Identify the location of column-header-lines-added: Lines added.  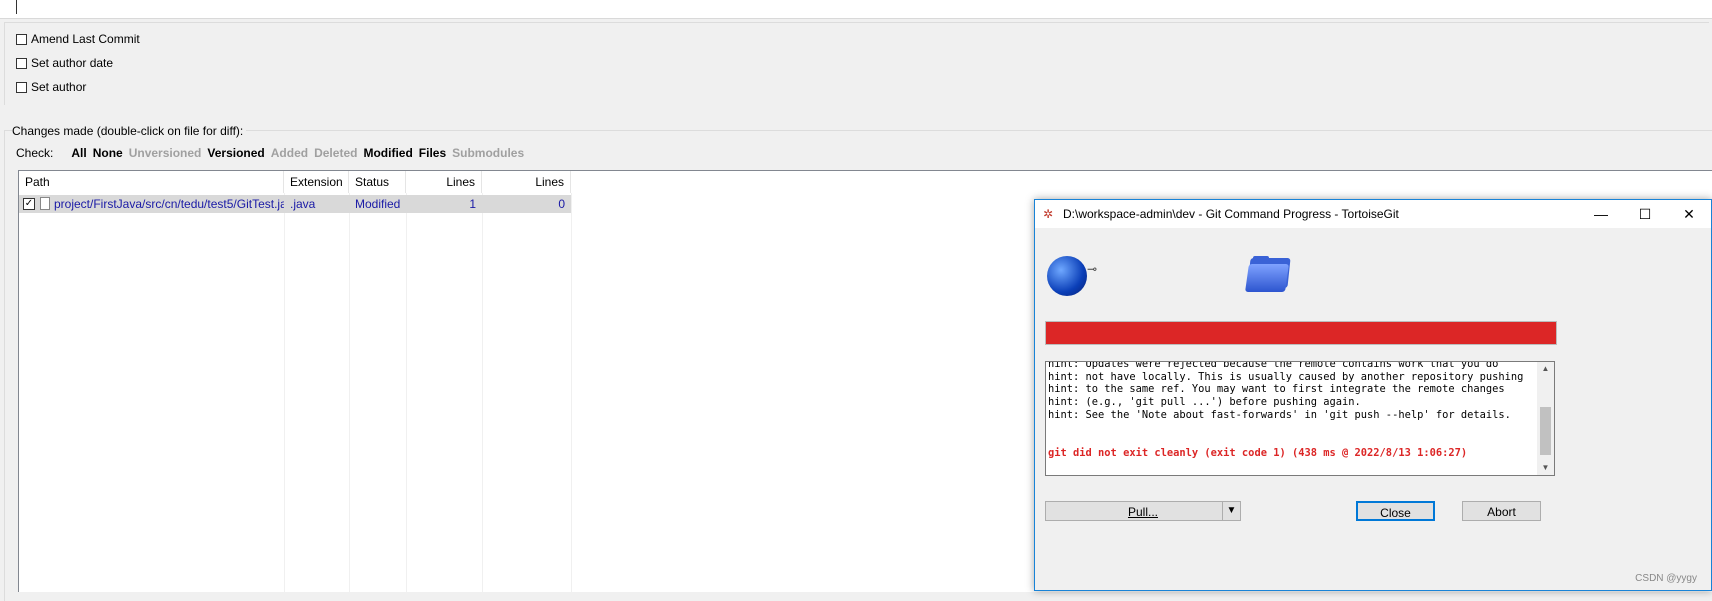
(444, 191).